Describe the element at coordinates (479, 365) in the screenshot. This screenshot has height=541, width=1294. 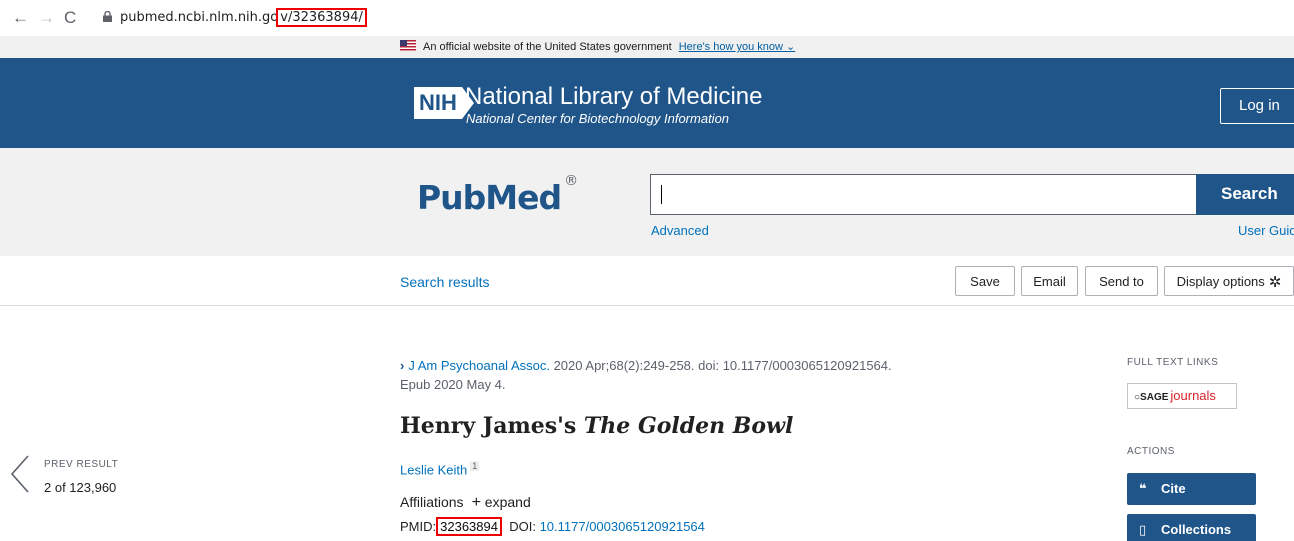
I see `journal-link: J Am Psychoanal Assoc.` at that location.